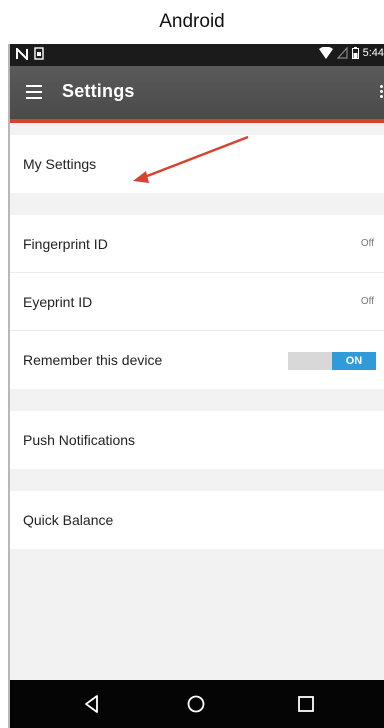  I want to click on back-icon, so click(92, 704).